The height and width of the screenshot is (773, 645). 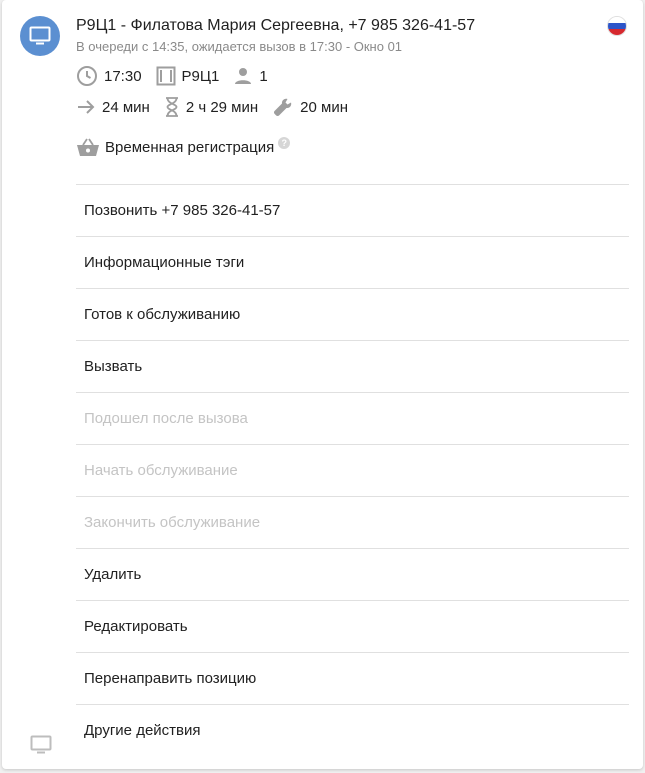 I want to click on meta-row-1: 17:30 Р9Ц1 1, so click(x=179, y=76).